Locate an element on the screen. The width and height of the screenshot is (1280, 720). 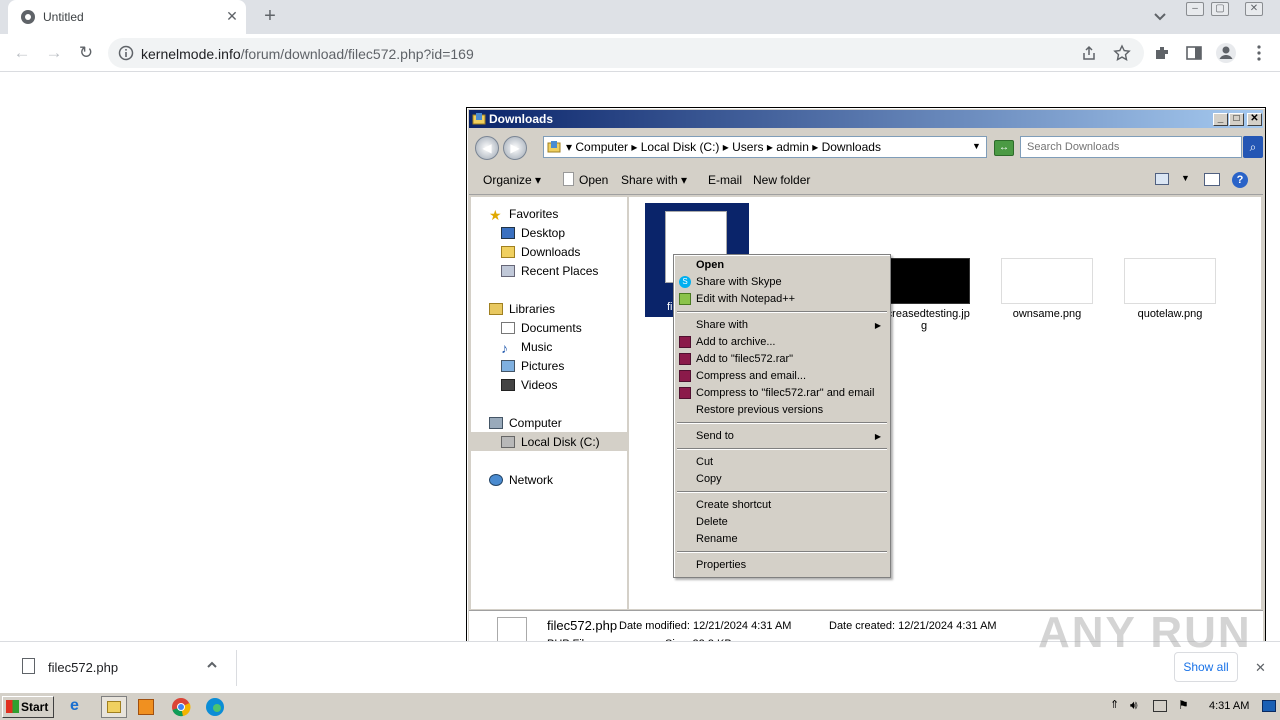
tab-search-icon is located at coordinates (1160, 17).